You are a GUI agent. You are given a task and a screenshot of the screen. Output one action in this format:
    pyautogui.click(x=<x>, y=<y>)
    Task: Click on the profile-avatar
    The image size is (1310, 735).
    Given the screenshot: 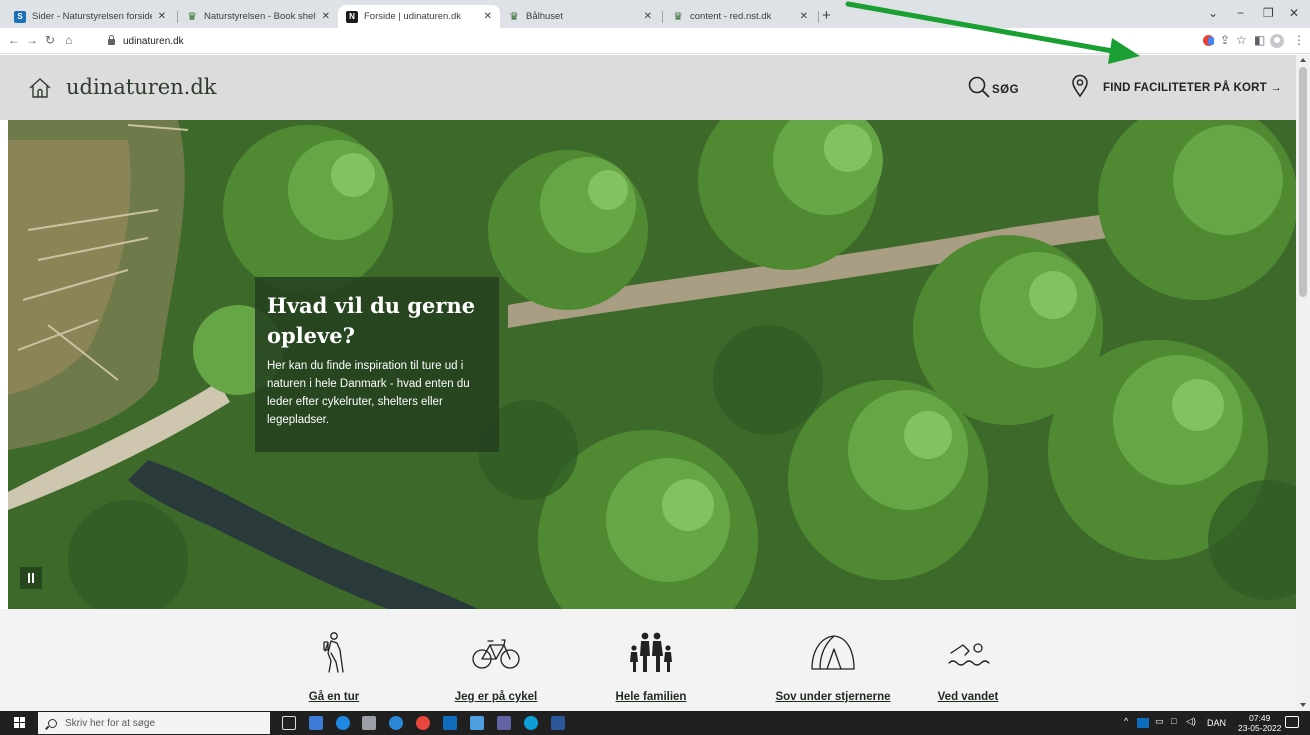 What is the action you would take?
    pyautogui.click(x=1277, y=41)
    